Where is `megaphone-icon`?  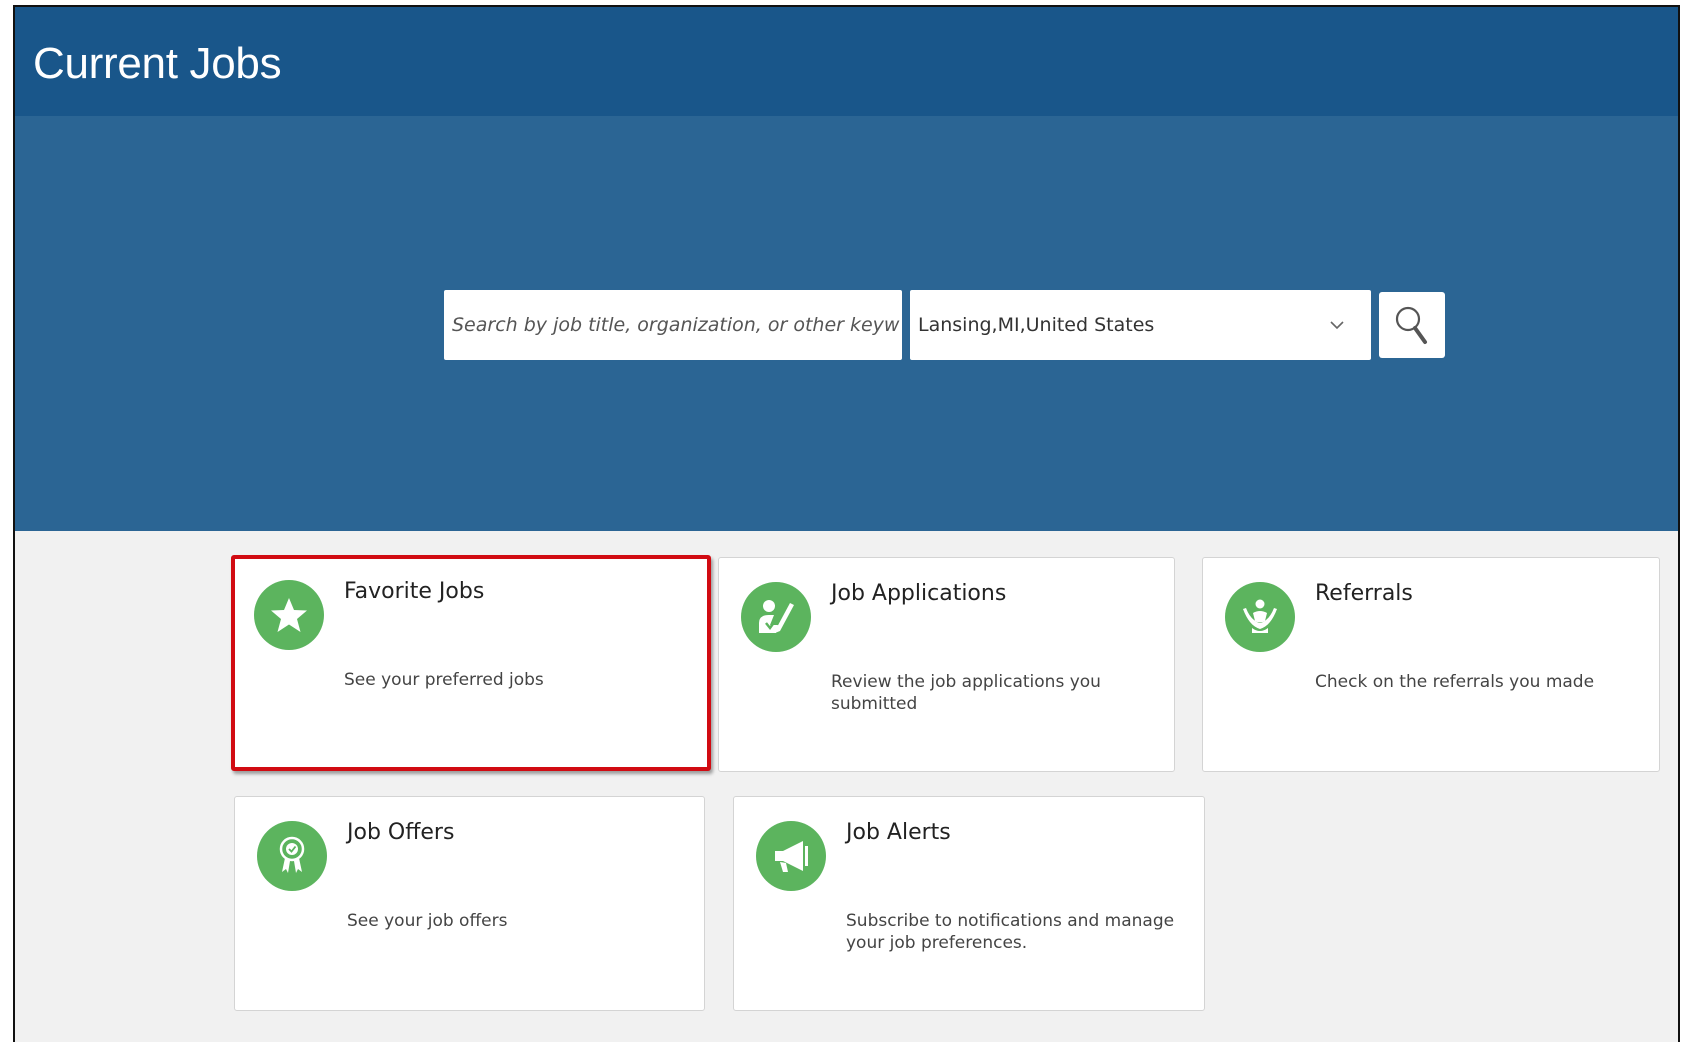
megaphone-icon is located at coordinates (791, 856).